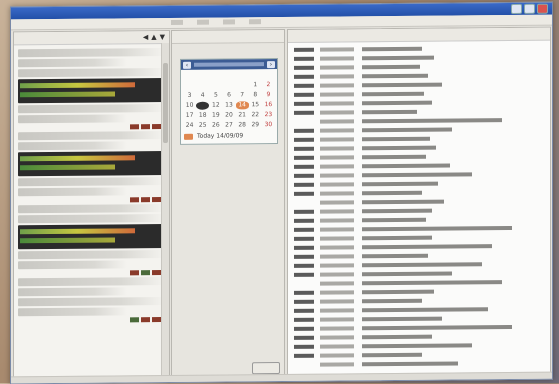 The width and height of the screenshot is (559, 384). I want to click on channel-list-scrollbar, so click(165, 211).